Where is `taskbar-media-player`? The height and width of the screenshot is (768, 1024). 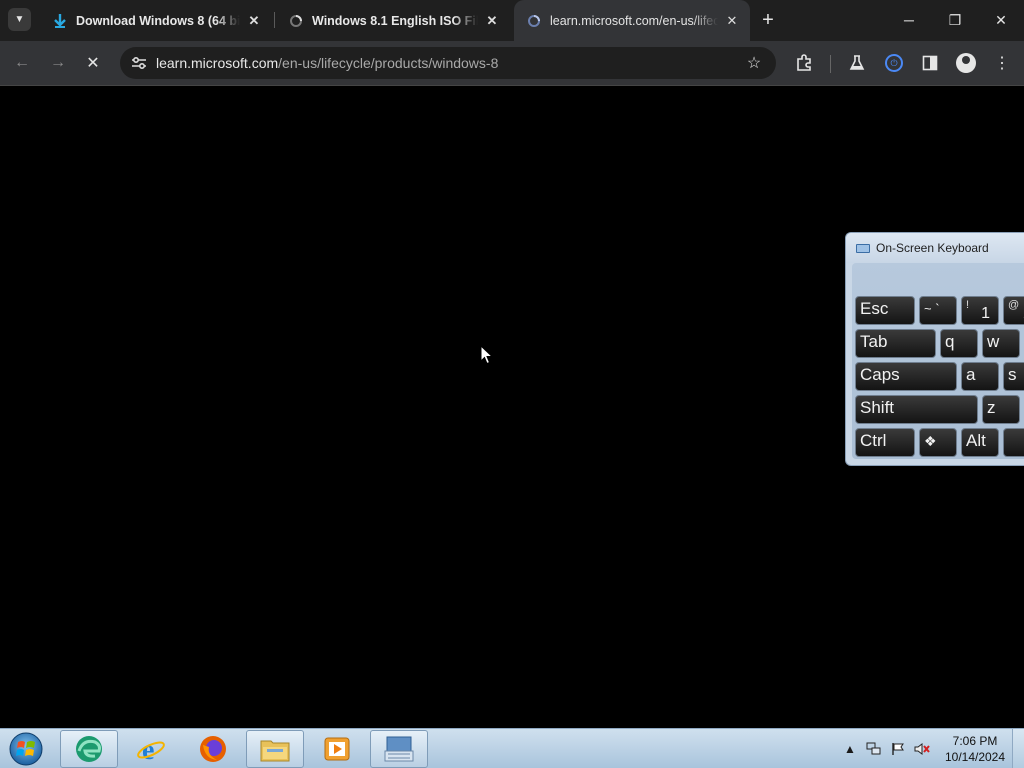
taskbar-media-player is located at coordinates (337, 749).